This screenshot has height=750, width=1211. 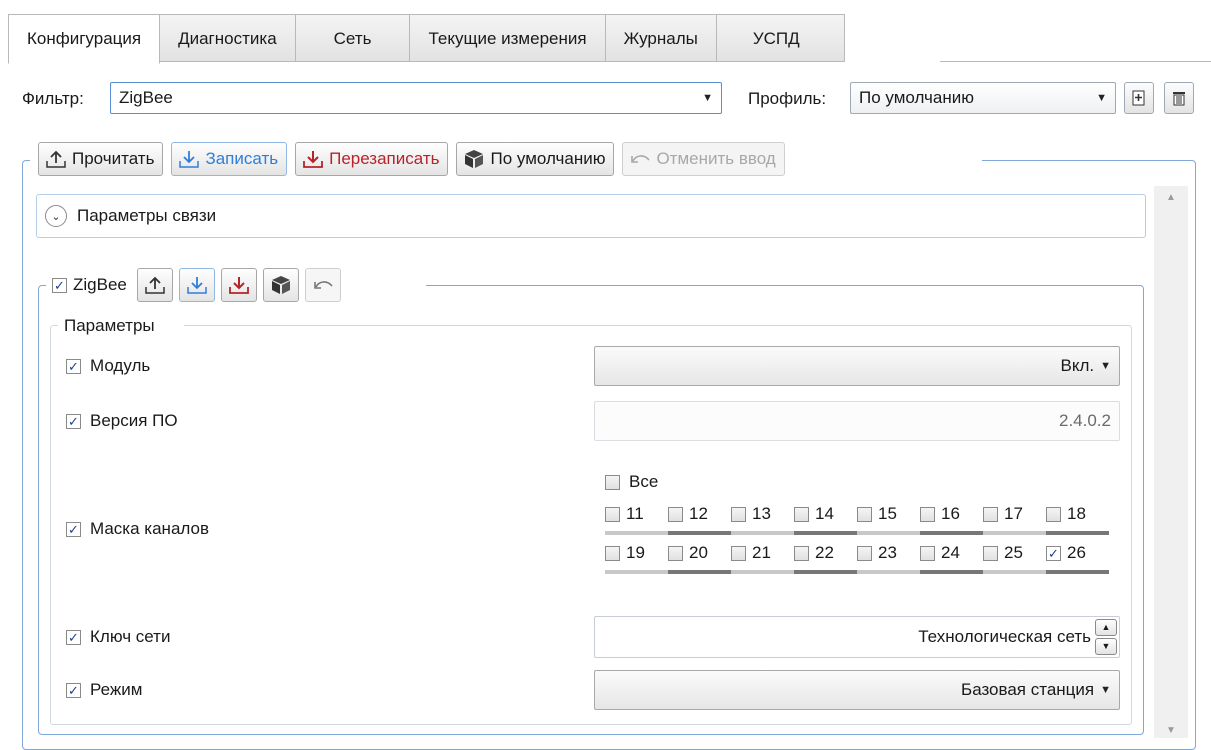 I want to click on upload-icon, so click(x=155, y=285).